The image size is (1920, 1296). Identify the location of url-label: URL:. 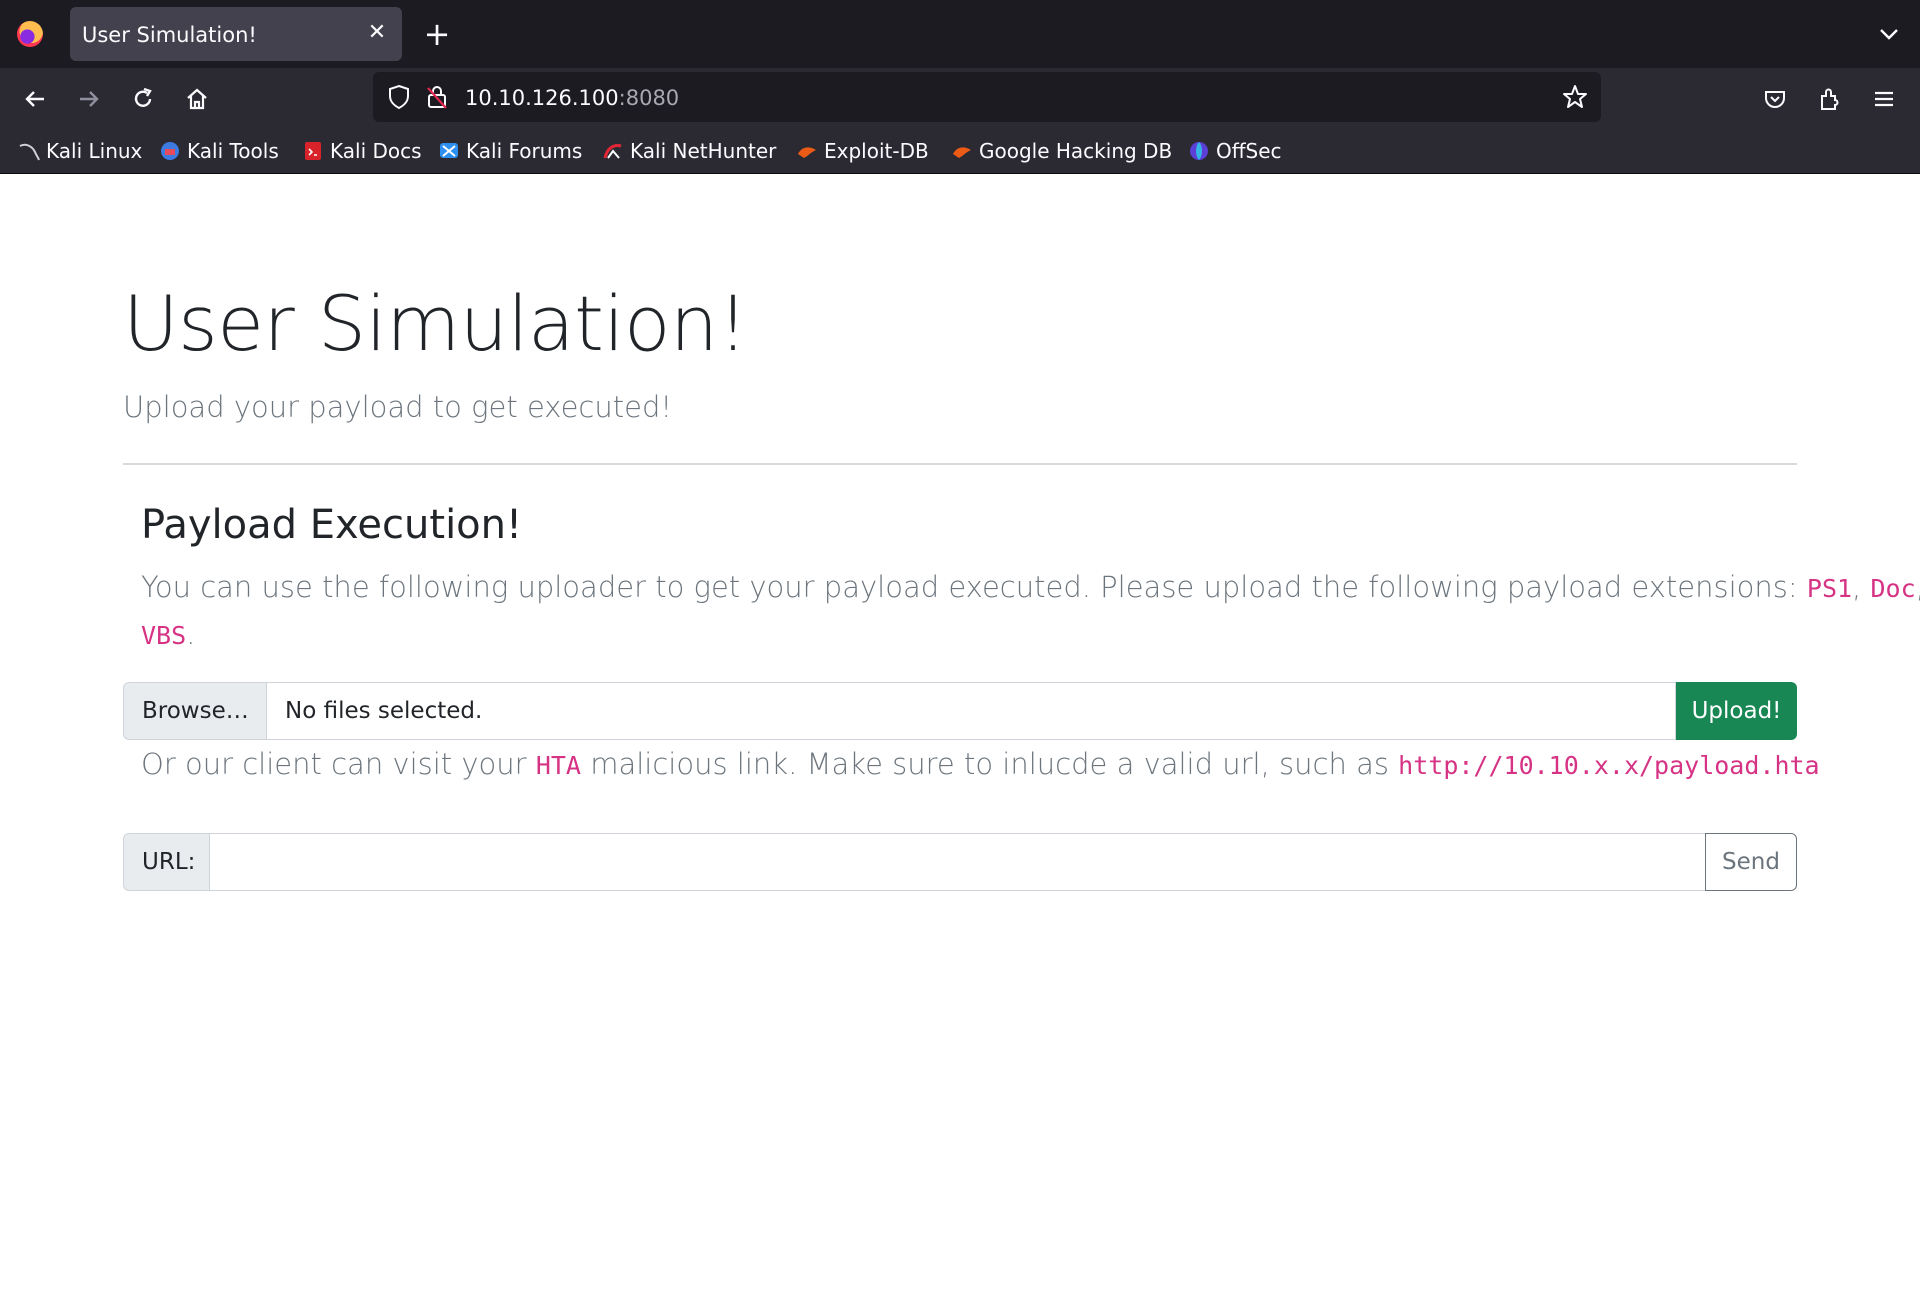
(166, 862).